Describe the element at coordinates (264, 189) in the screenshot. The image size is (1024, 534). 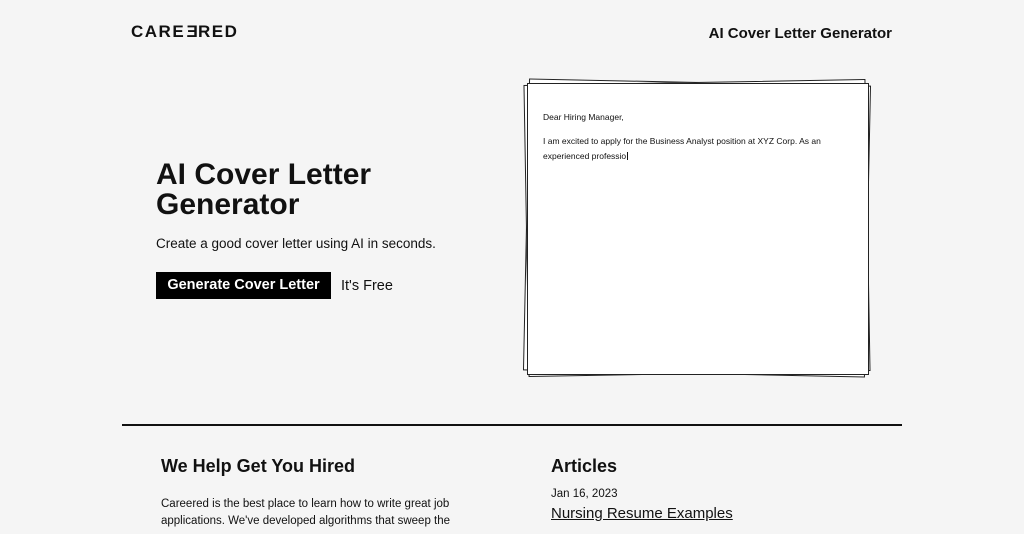
I see `hero-title: AI Cover Letter Generator` at that location.